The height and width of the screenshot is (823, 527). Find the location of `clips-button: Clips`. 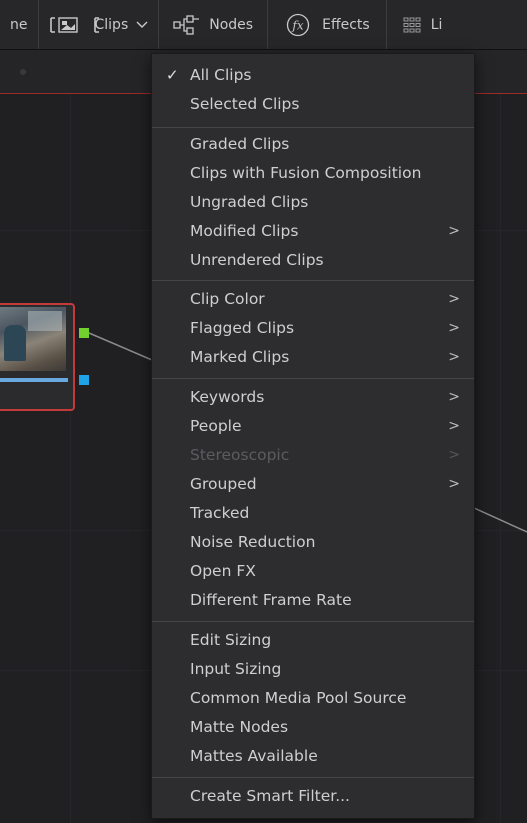

clips-button: Clips is located at coordinates (99, 24).